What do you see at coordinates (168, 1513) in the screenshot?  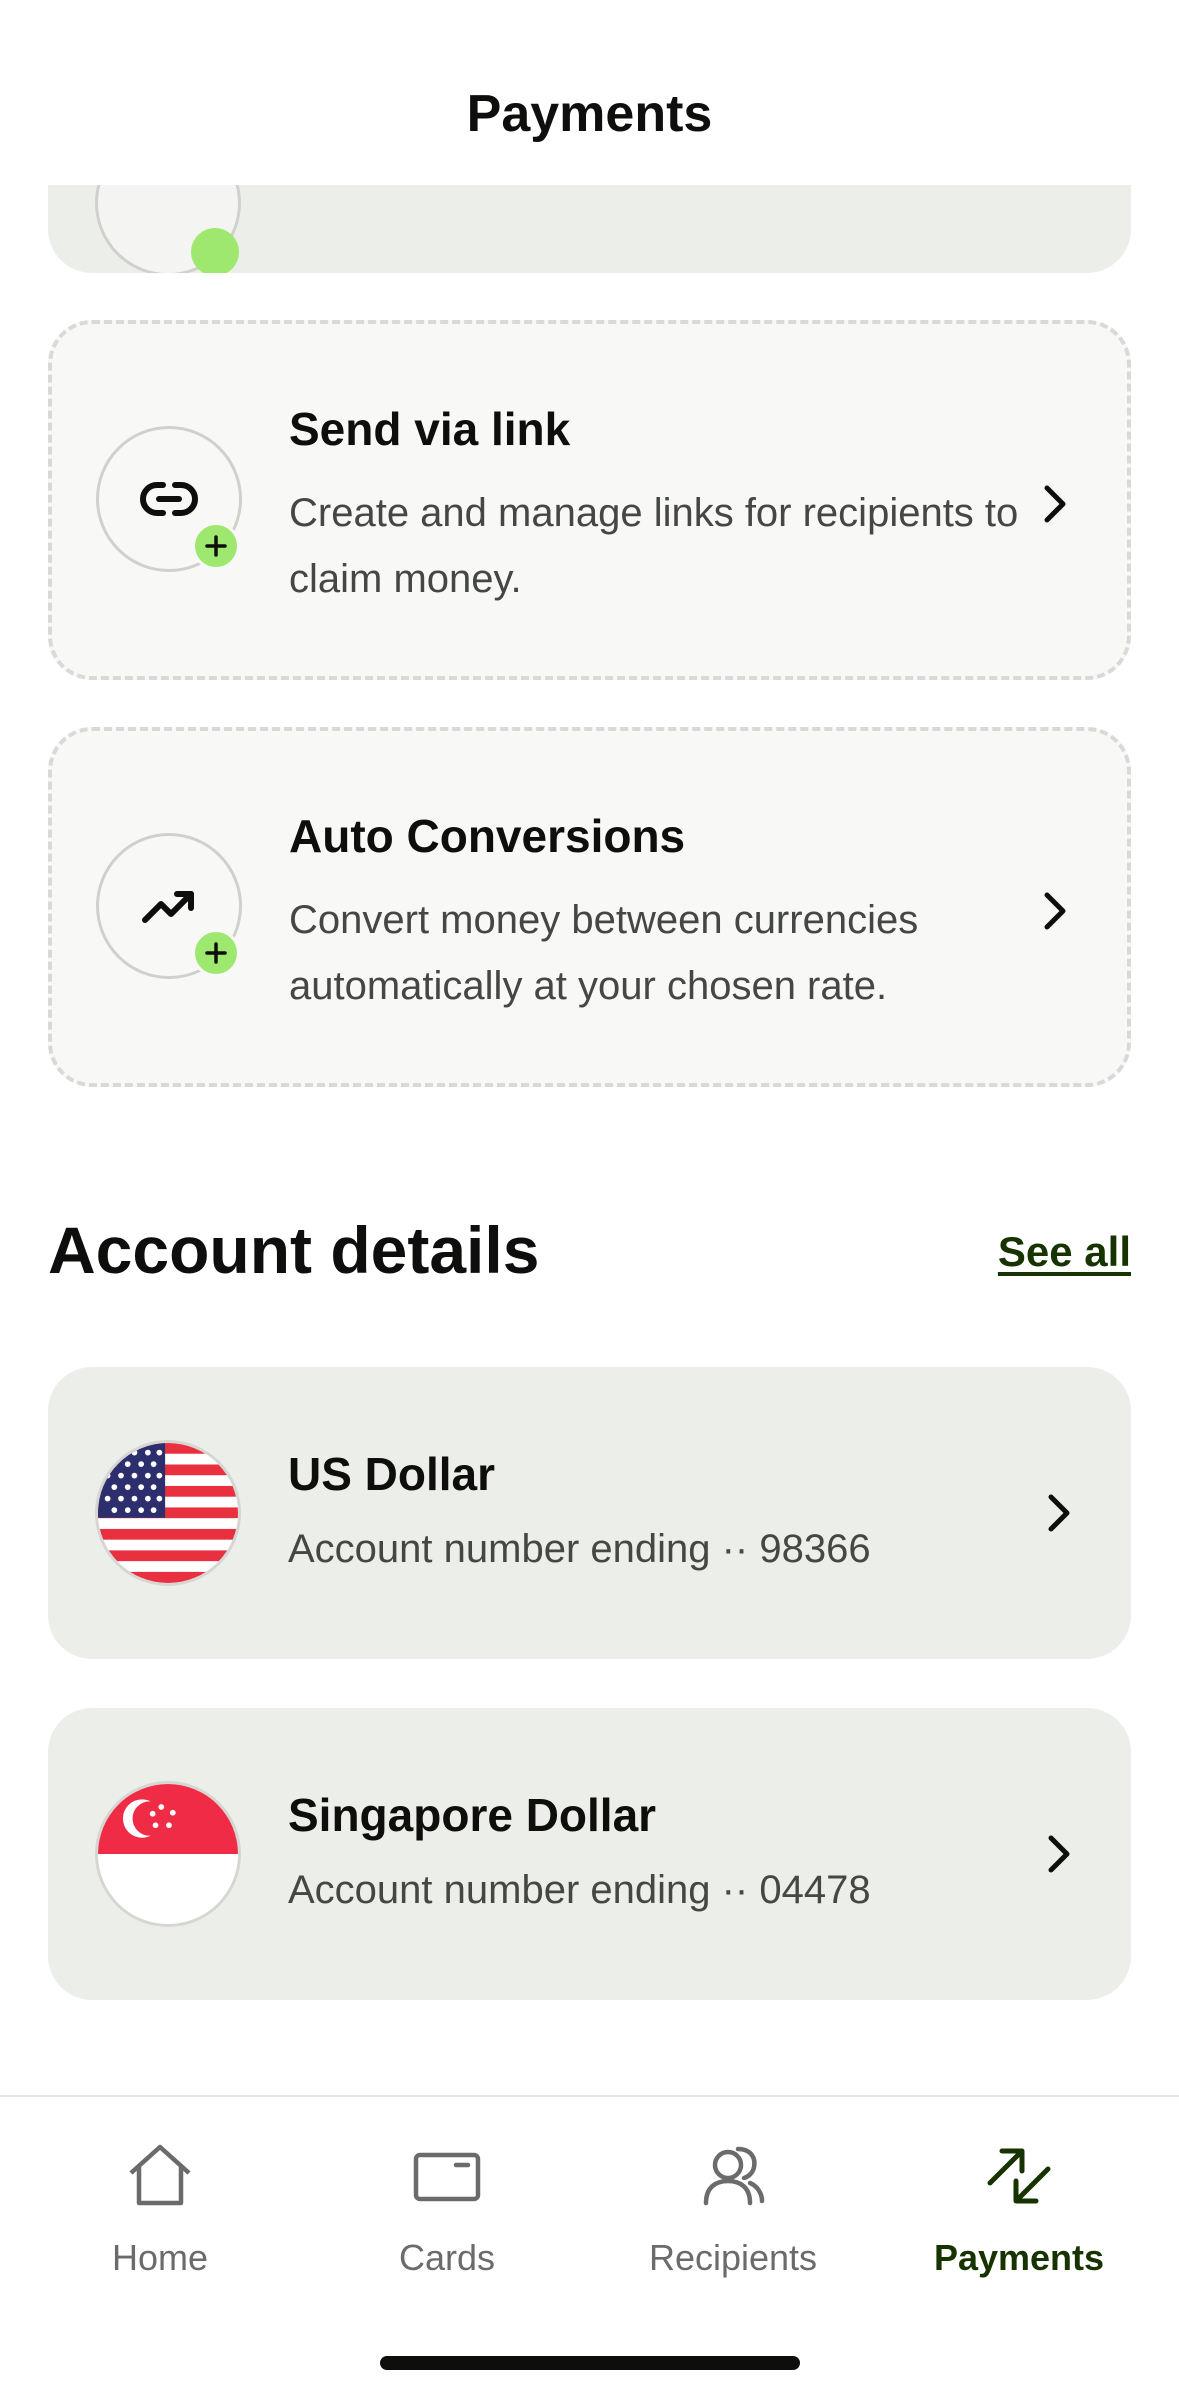 I see `us-flag-icon` at bounding box center [168, 1513].